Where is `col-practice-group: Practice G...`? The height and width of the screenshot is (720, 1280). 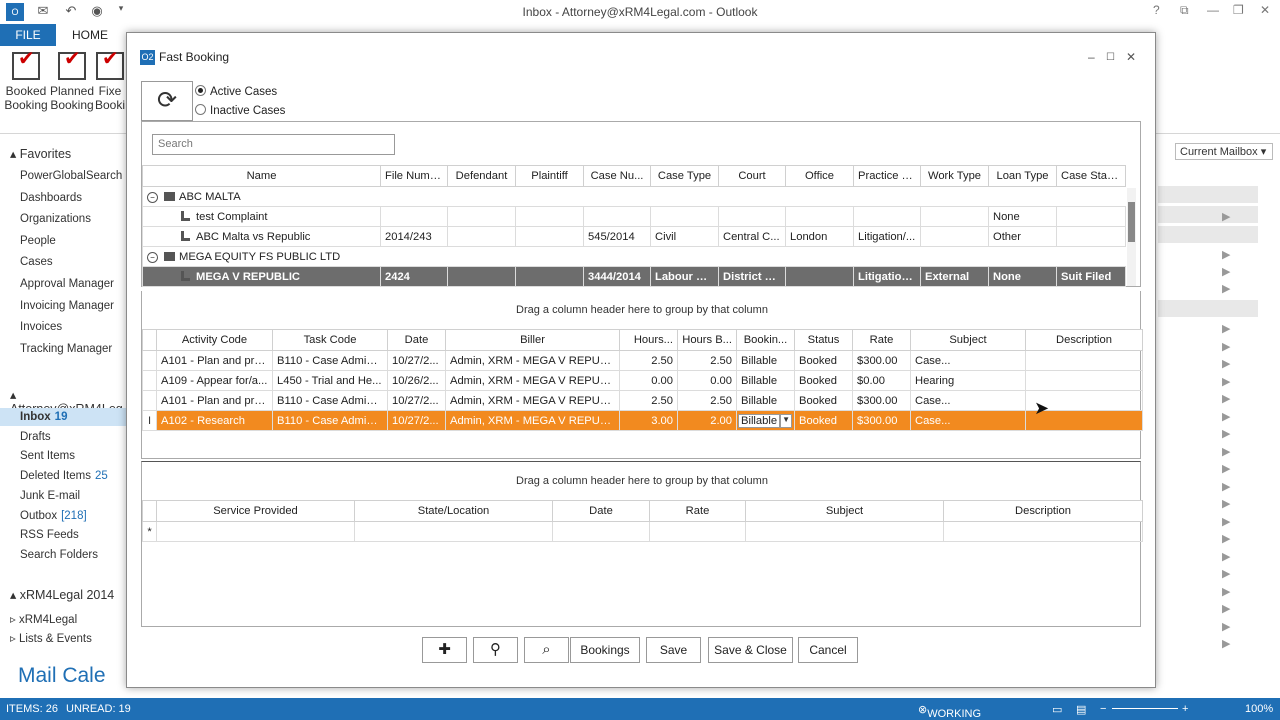 col-practice-group: Practice G... is located at coordinates (887, 176).